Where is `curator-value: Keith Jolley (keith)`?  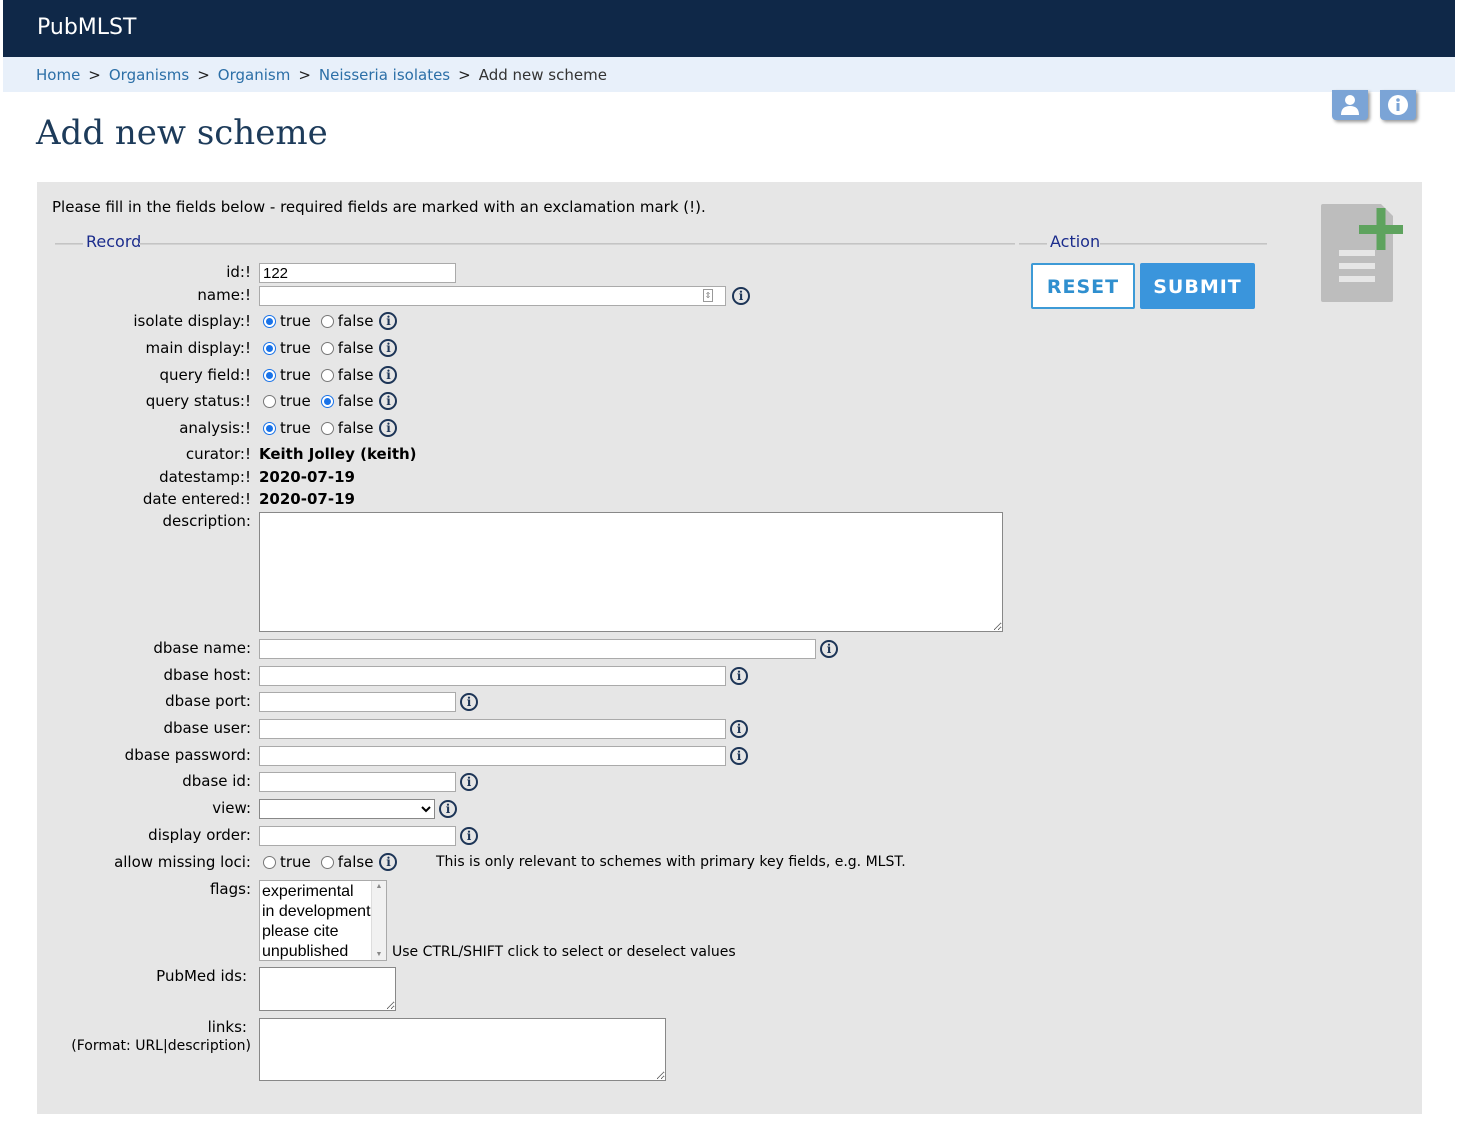
curator-value: Keith Jolley (keith) is located at coordinates (338, 454).